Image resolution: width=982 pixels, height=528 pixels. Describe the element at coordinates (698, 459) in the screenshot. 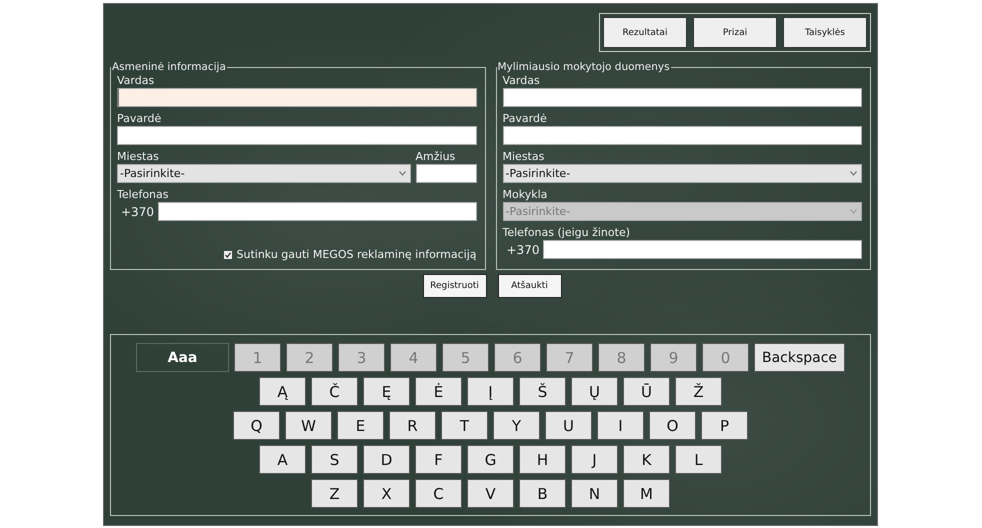

I see `key: L` at that location.